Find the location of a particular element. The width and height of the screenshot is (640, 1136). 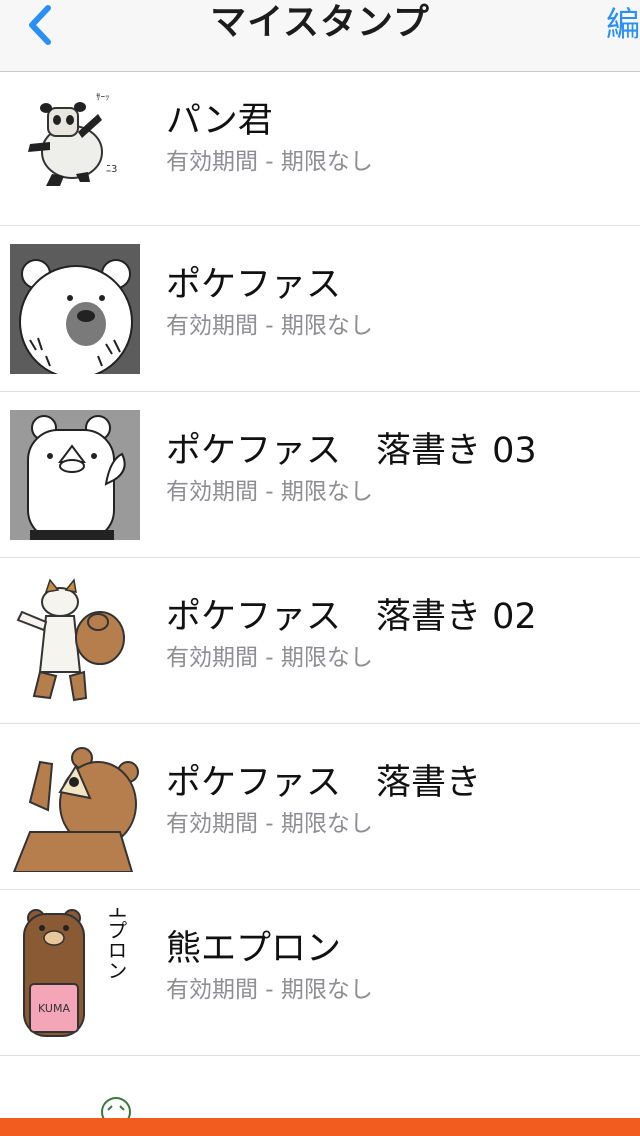

apron-bear-sticker-thumbnail: KUMA 熊エプロン is located at coordinates (75, 972).